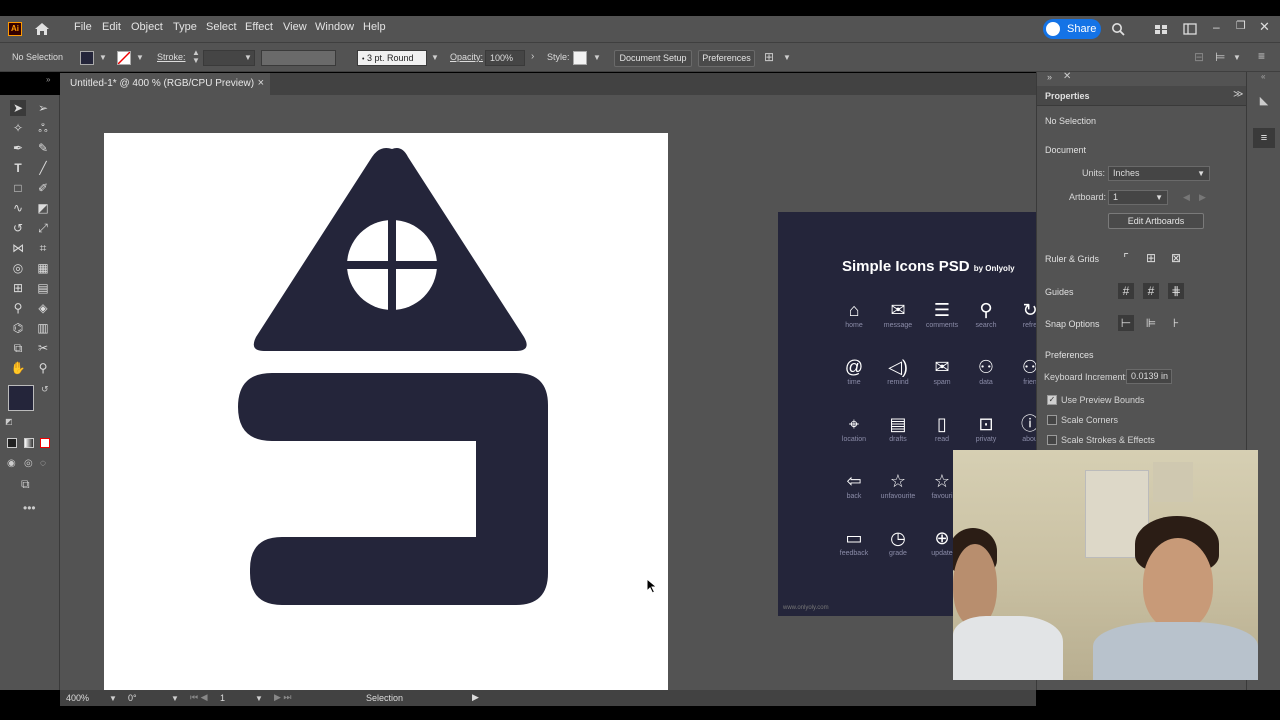 The image size is (1280, 720). I want to click on draw-inside-icon: ◌, so click(43, 463).